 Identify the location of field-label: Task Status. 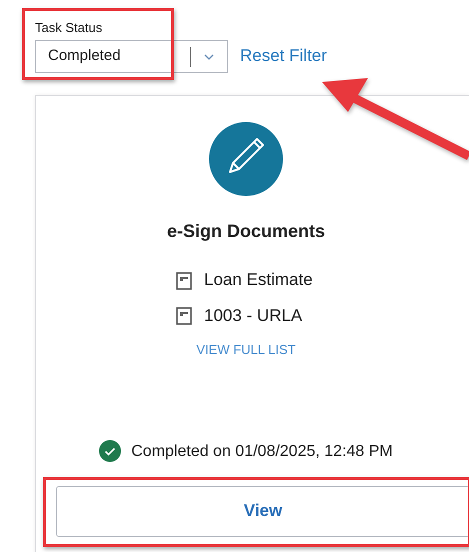
(68, 28).